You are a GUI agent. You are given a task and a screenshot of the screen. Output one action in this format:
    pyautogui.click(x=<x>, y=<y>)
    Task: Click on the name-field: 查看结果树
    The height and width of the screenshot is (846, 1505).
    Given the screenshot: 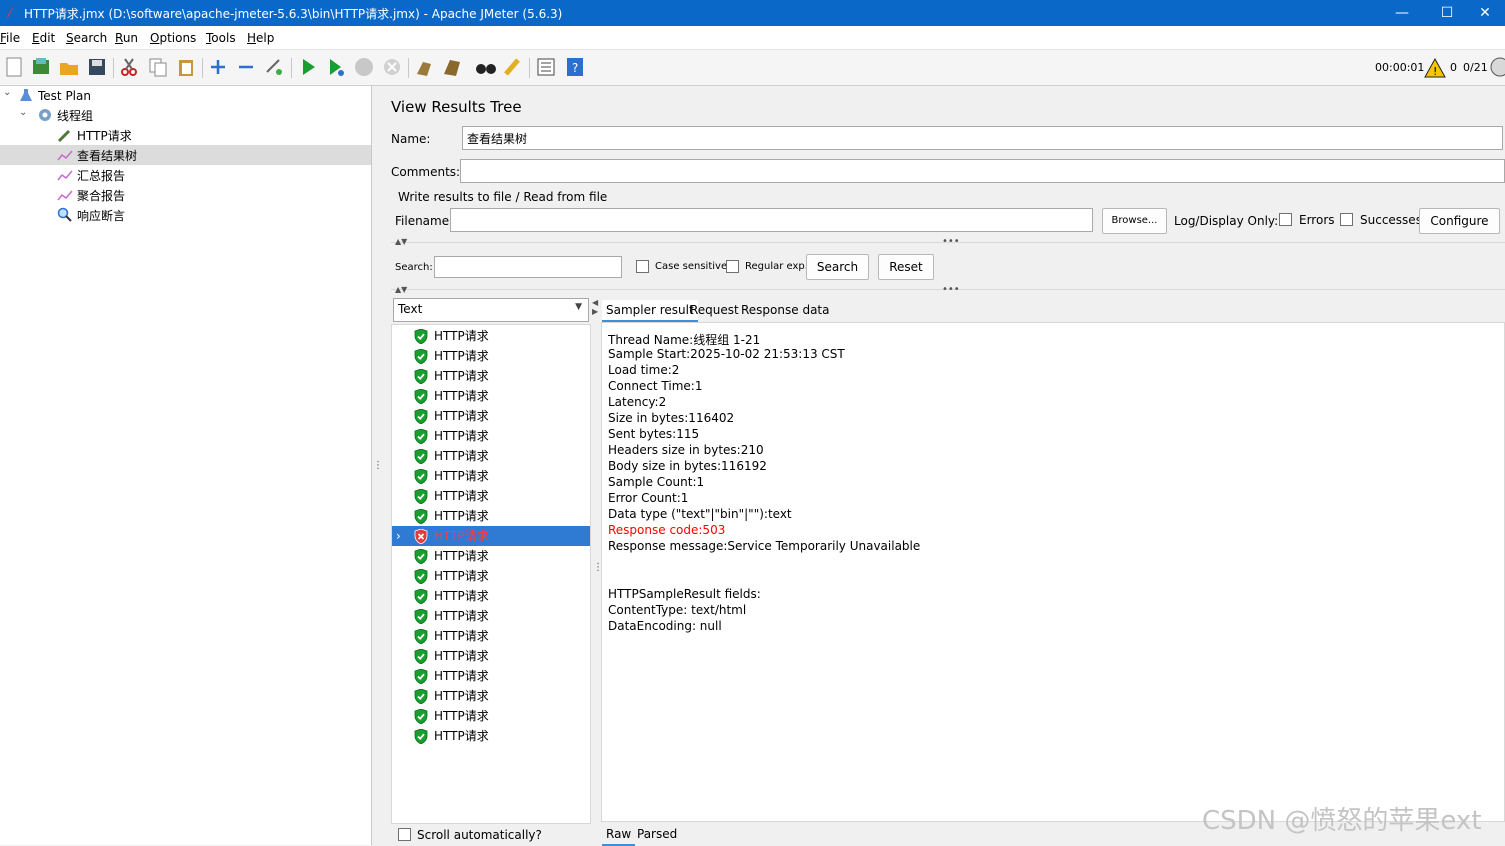 What is the action you would take?
    pyautogui.click(x=982, y=138)
    